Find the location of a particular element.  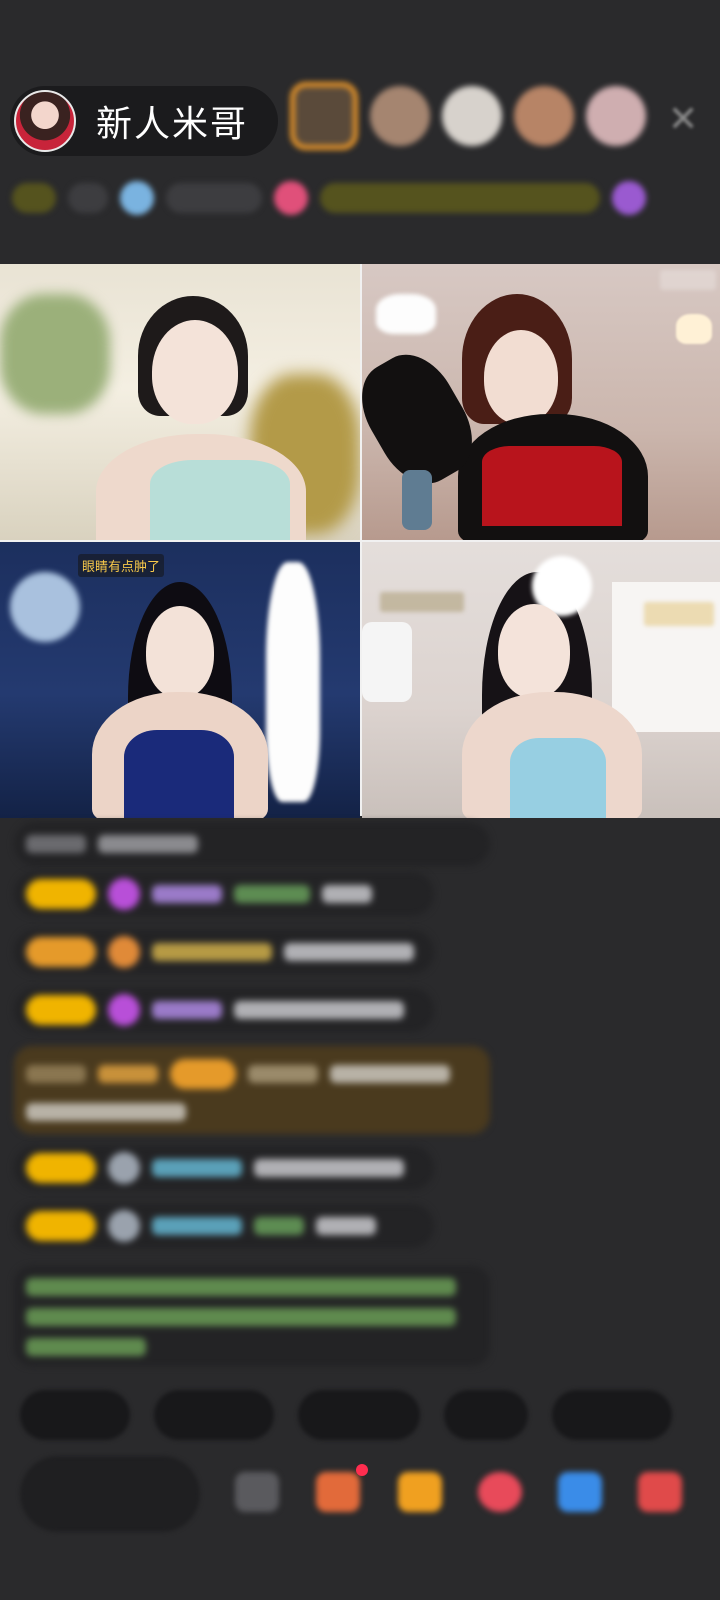

furniture-decor is located at coordinates (387, 662).